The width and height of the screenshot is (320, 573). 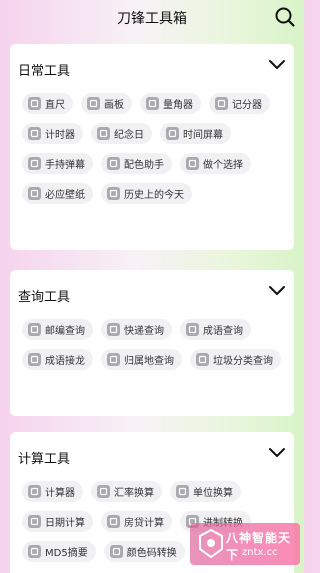 I want to click on tool-chip-label: 配色助手, so click(x=144, y=165).